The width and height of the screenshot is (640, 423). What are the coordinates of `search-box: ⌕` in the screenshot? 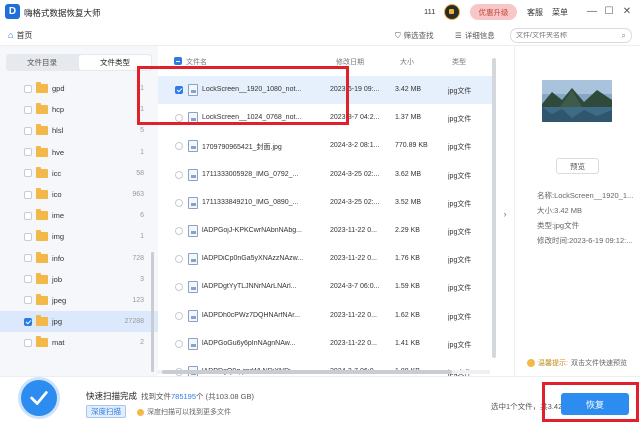 It's located at (571, 35).